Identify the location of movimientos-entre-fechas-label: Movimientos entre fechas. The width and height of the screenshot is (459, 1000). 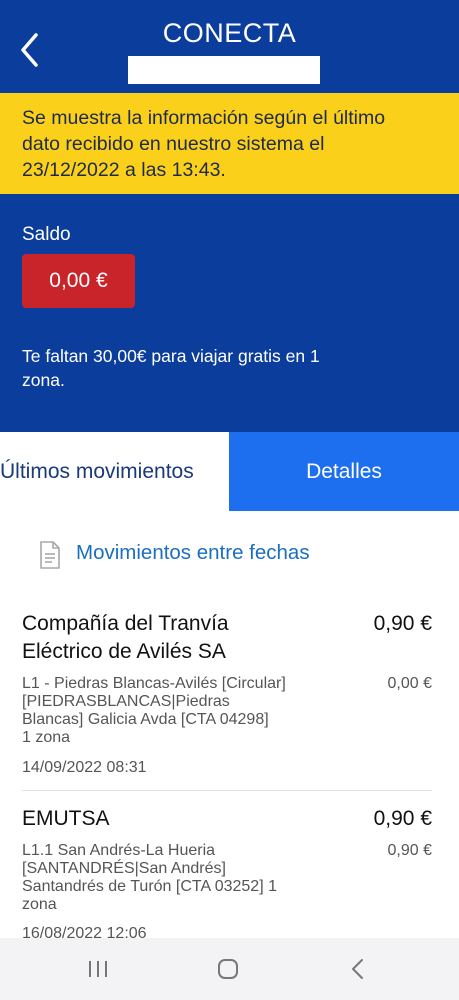
(193, 552).